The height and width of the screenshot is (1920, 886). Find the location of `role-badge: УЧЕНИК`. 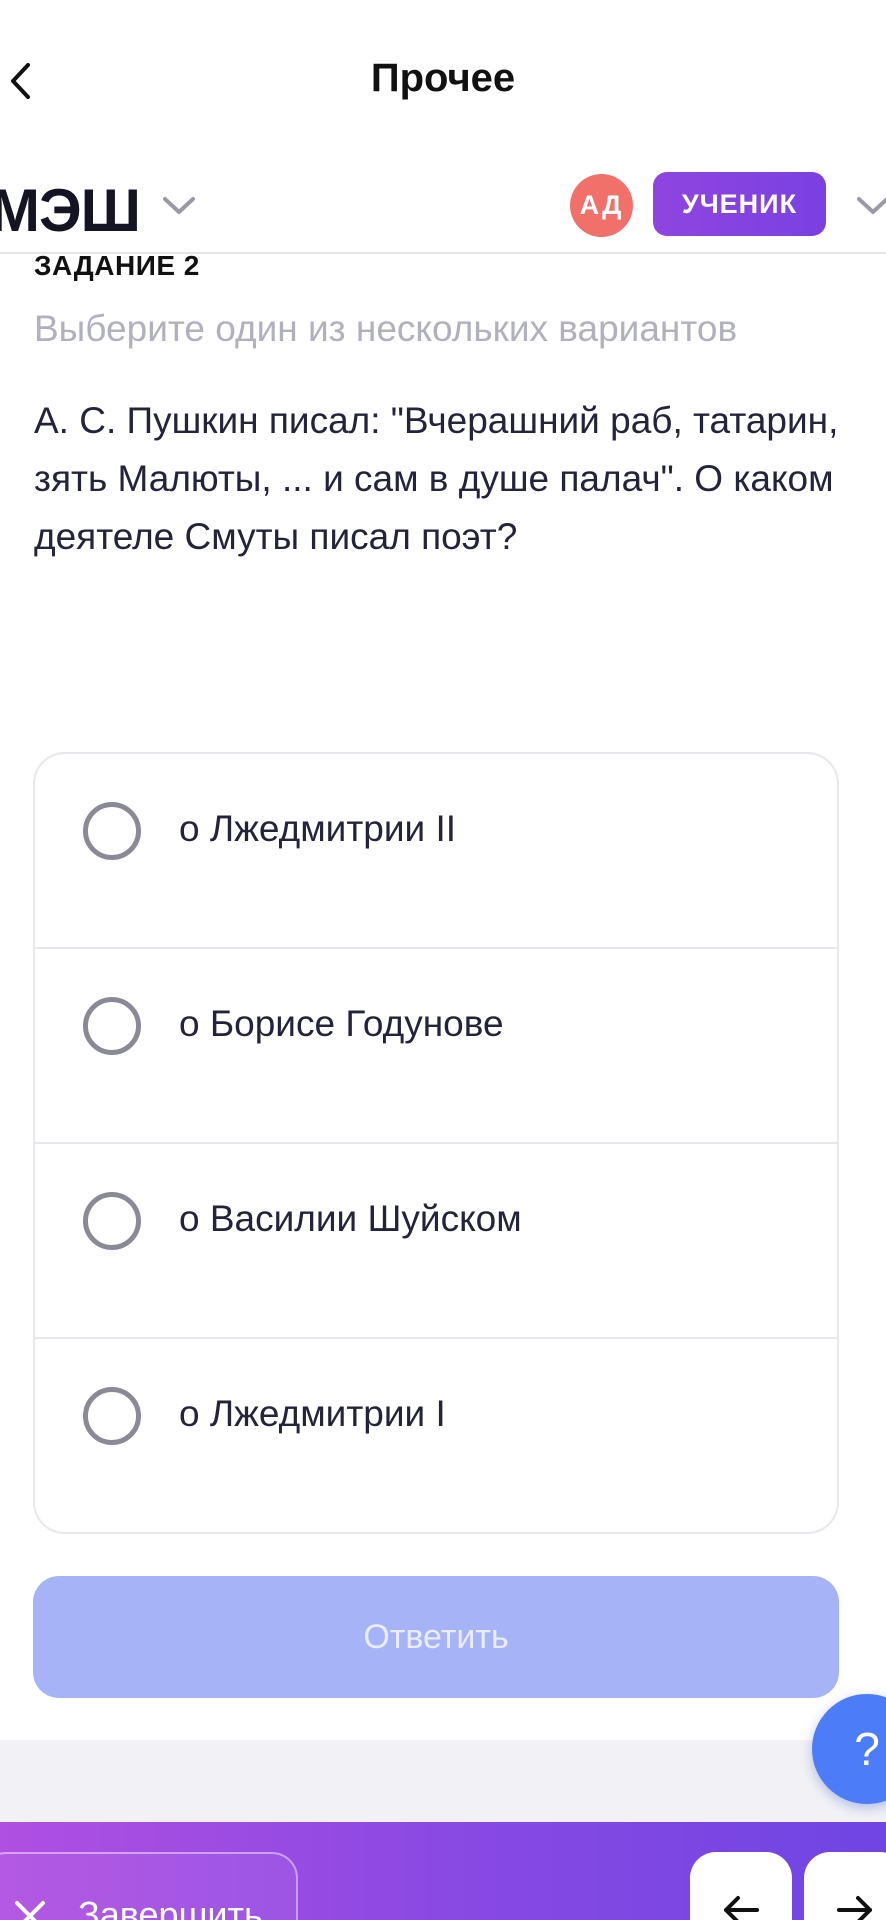

role-badge: УЧЕНИК is located at coordinates (739, 204).